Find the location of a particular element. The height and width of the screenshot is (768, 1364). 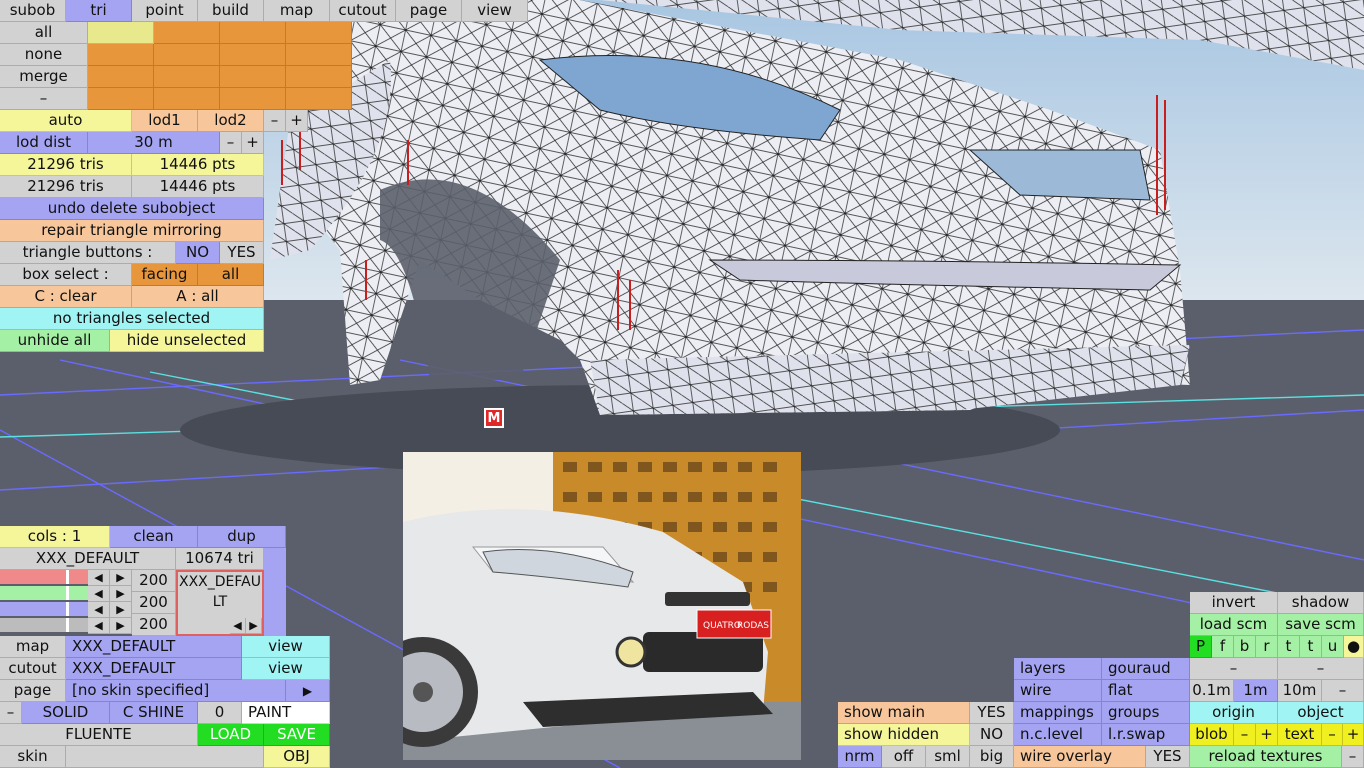

green-slider is located at coordinates (44, 593).